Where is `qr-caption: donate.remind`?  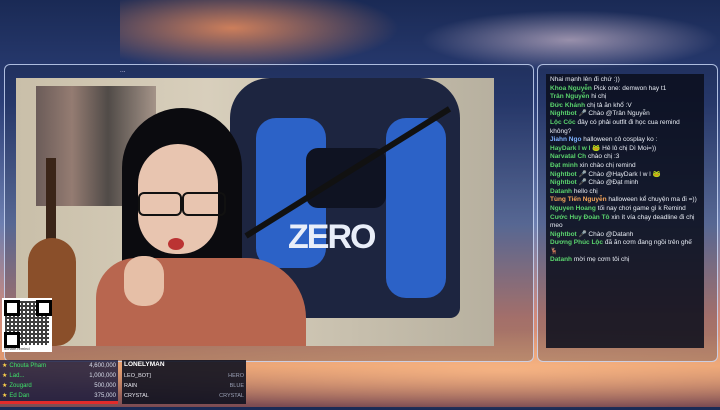
qr-caption: donate.remind is located at coordinates (17, 348).